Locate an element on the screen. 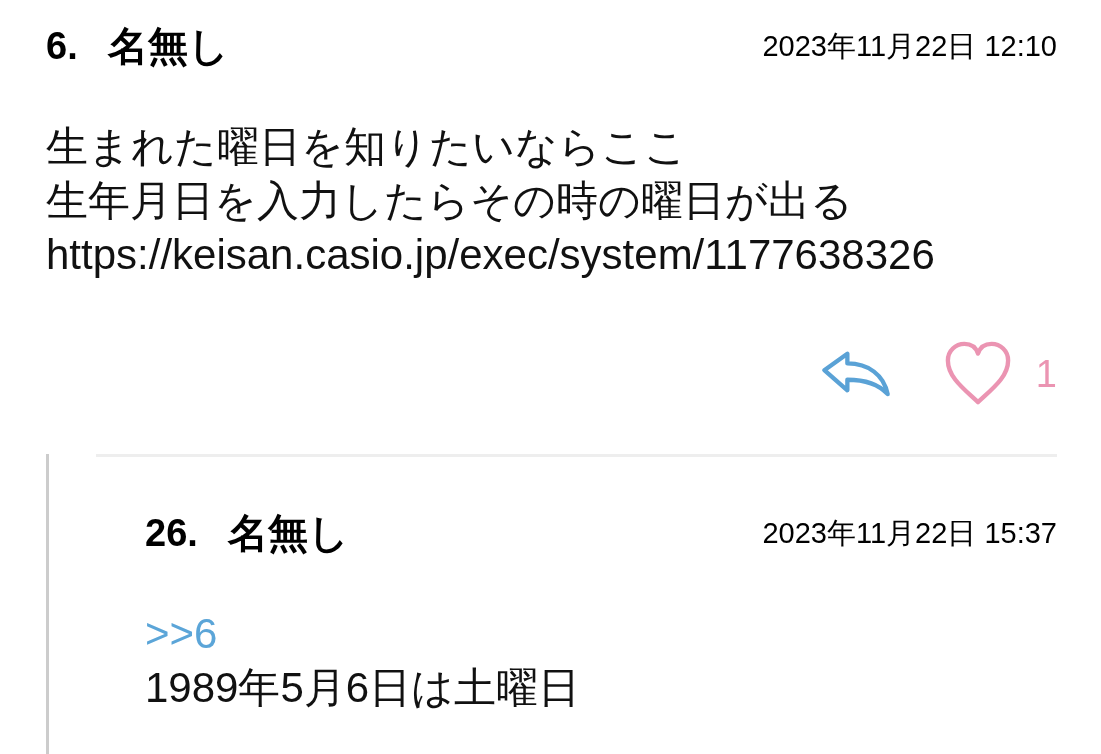 Image resolution: width=1101 pixels, height=754 pixels. reply-arrow-icon is located at coordinates (855, 374).